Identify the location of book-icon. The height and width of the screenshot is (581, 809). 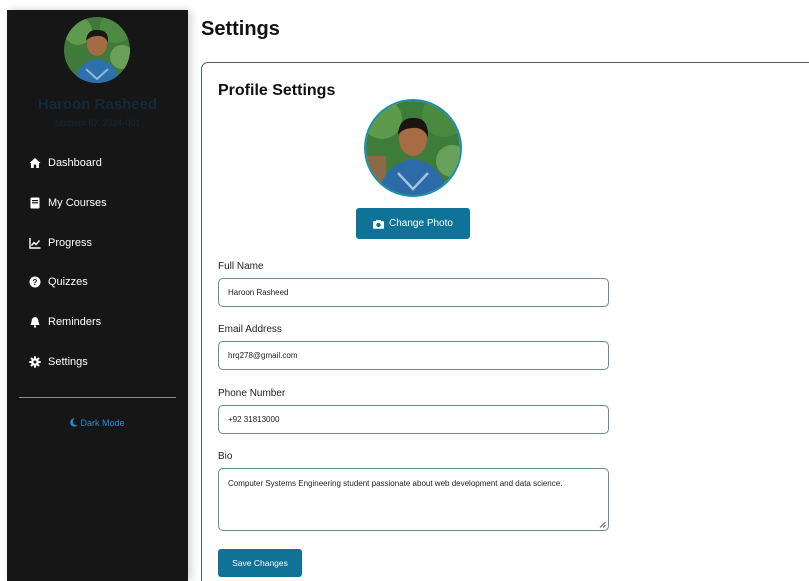
(35, 203).